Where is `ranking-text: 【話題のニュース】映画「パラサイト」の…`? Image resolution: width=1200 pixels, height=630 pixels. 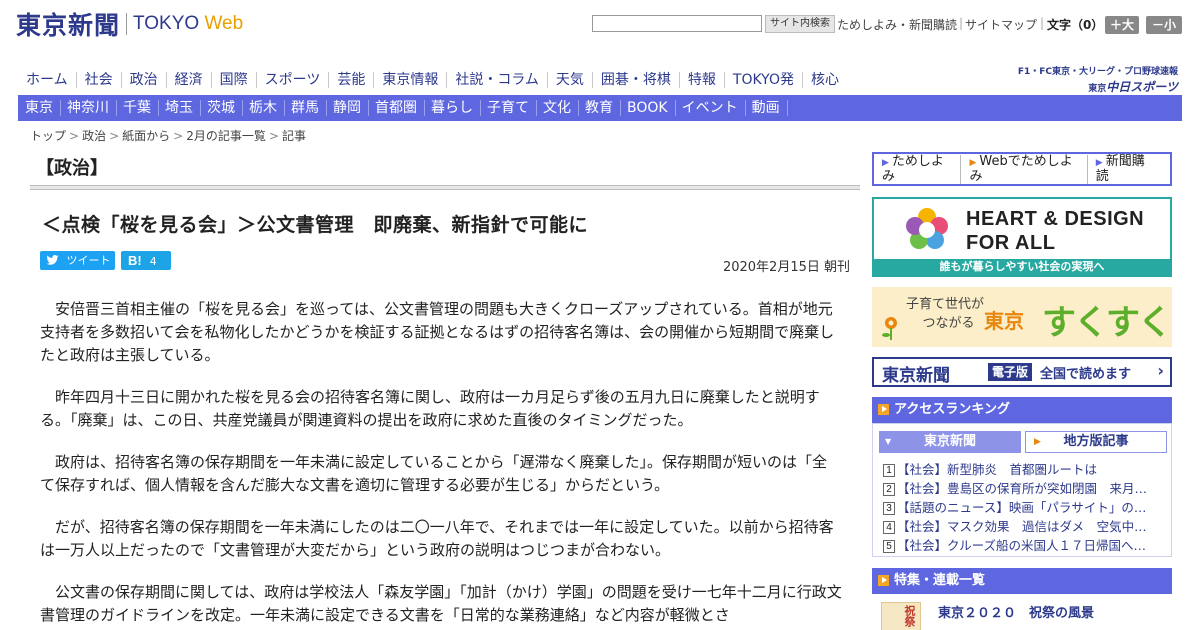
ranking-text: 【話題のニュース】映画「パラサイト」の… is located at coordinates (1022, 507).